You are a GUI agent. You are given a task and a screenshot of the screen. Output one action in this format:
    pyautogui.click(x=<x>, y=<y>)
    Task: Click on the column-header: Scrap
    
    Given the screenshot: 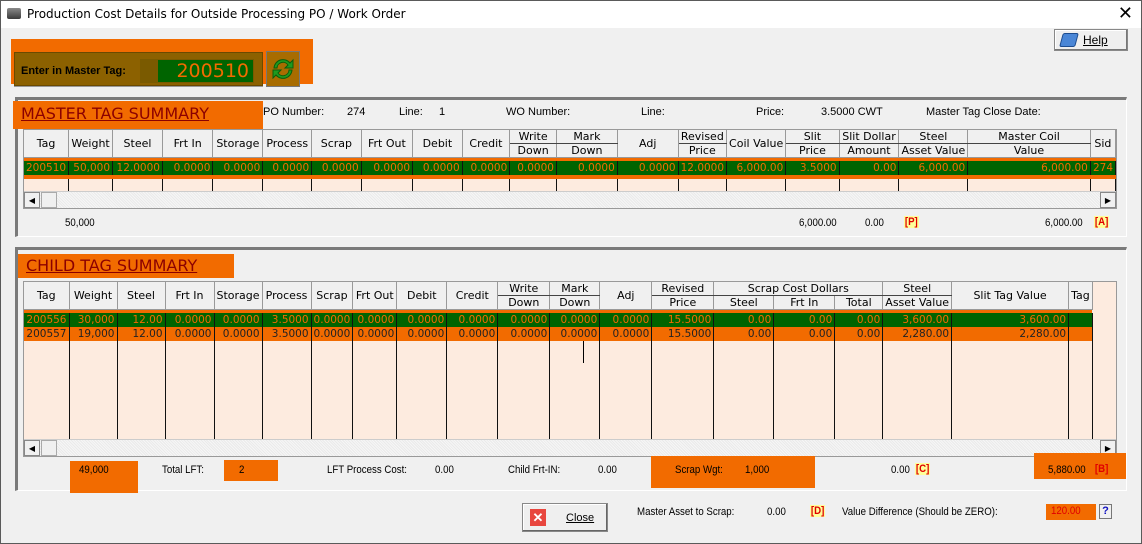 What is the action you would take?
    pyautogui.click(x=336, y=144)
    